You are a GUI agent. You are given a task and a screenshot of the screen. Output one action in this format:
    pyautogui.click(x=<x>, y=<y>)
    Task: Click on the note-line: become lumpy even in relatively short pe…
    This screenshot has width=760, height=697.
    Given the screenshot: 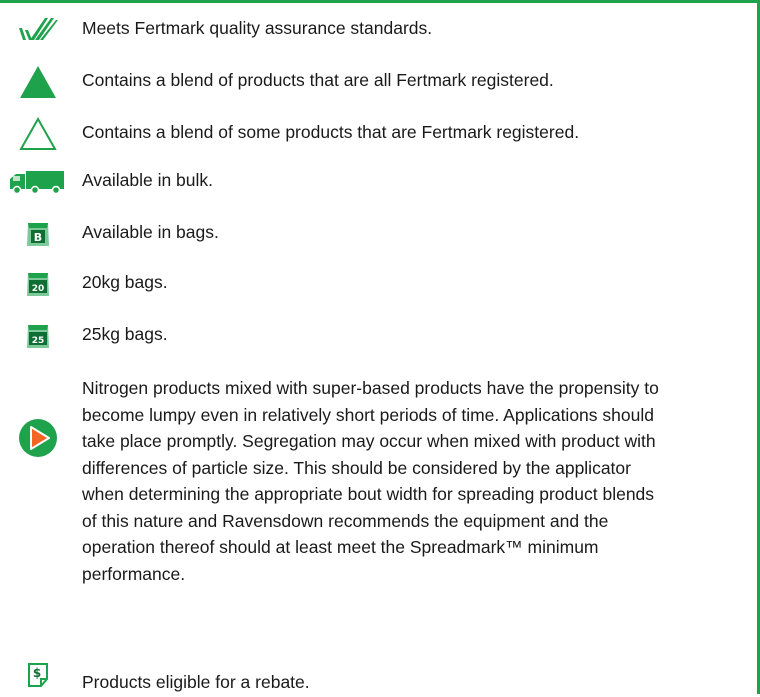 What is the action you would take?
    pyautogui.click(x=368, y=414)
    